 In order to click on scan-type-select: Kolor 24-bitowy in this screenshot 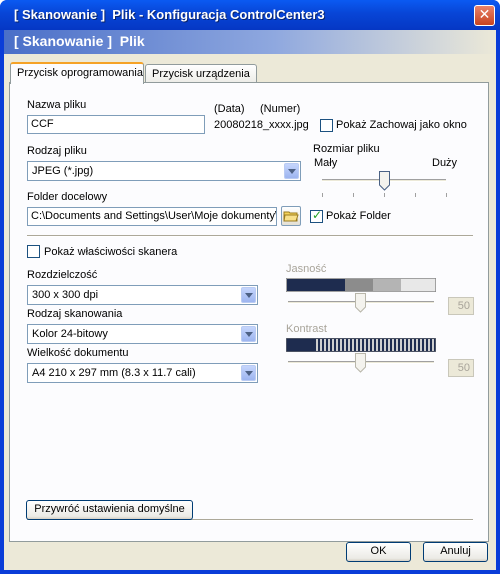, I will do `click(142, 334)`.